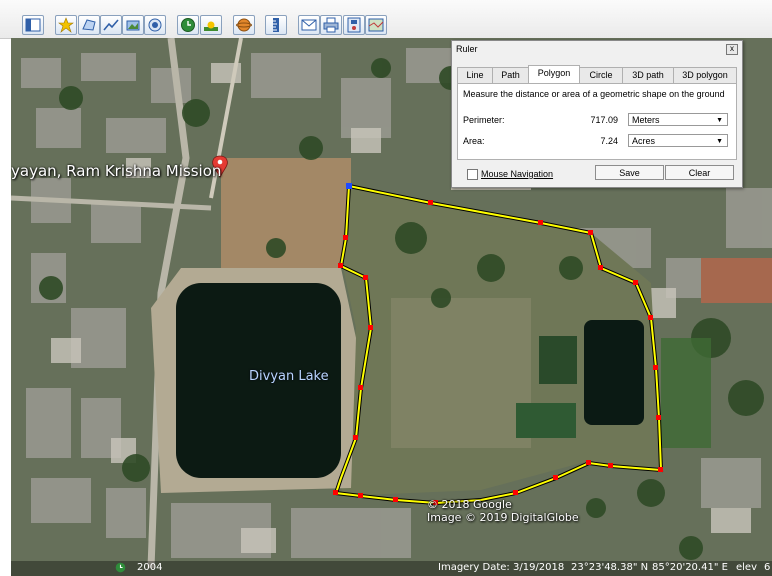 This screenshot has height=576, width=772. I want to click on ruler-title: Ruler, so click(467, 49).